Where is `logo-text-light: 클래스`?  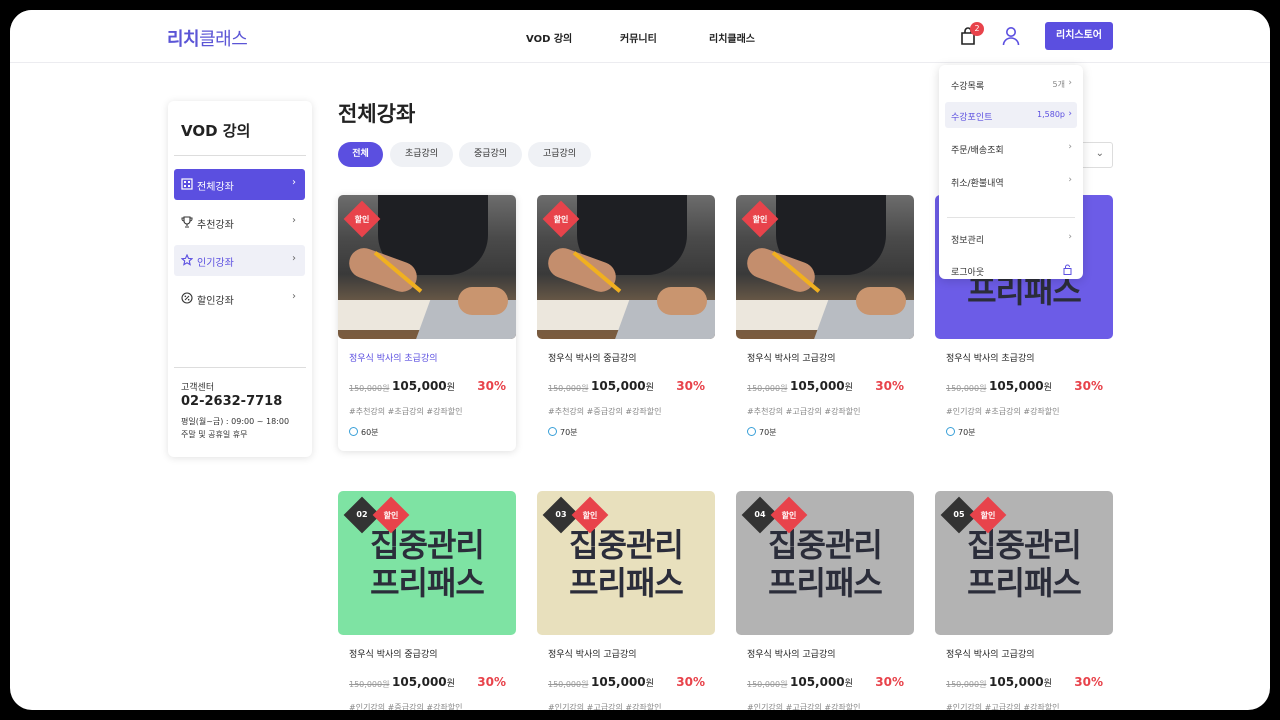
logo-text-light: 클래스 is located at coordinates (223, 39).